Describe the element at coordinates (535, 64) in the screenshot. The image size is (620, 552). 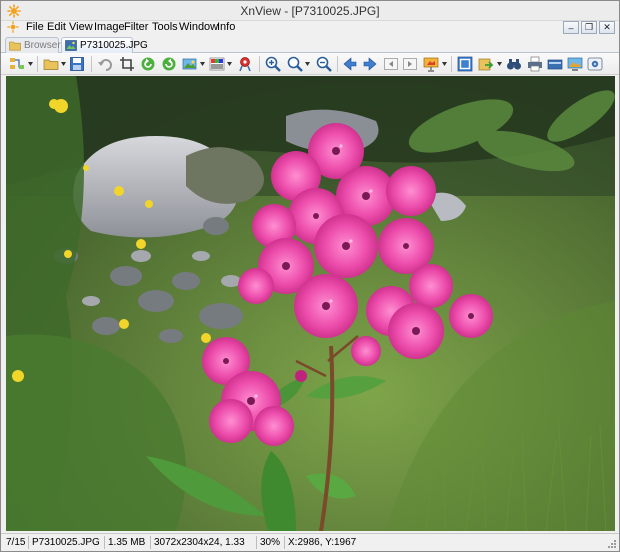
I see `print-icon` at that location.